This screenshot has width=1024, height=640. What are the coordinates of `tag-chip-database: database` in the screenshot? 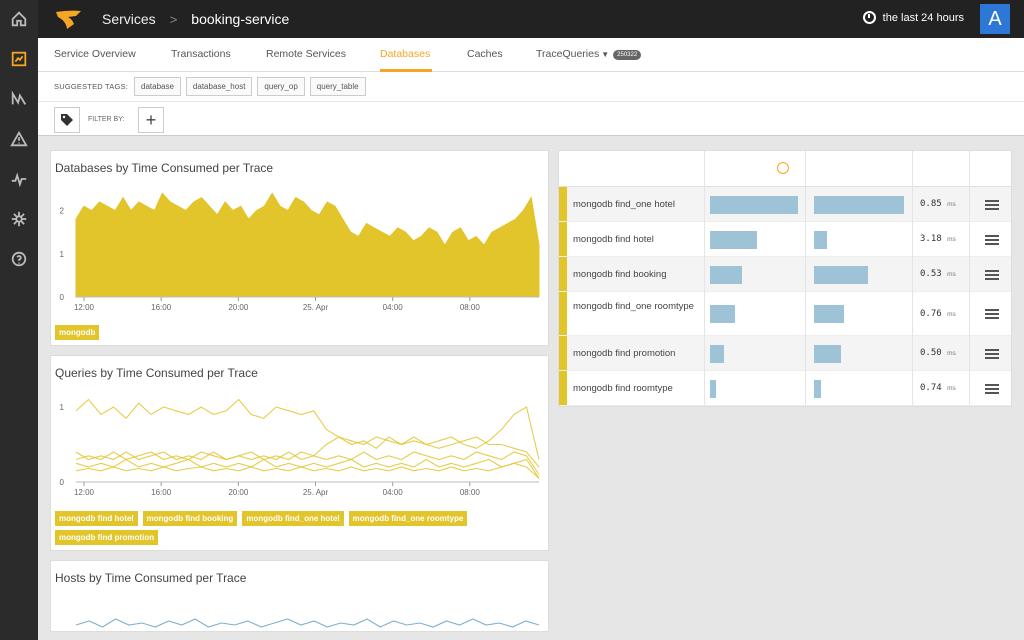 It's located at (157, 86).